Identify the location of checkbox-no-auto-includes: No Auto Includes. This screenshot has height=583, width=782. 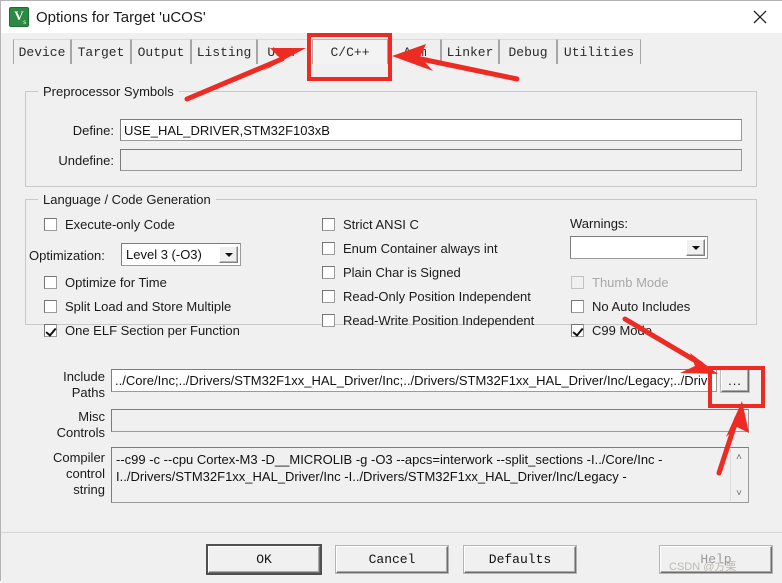
(630, 306).